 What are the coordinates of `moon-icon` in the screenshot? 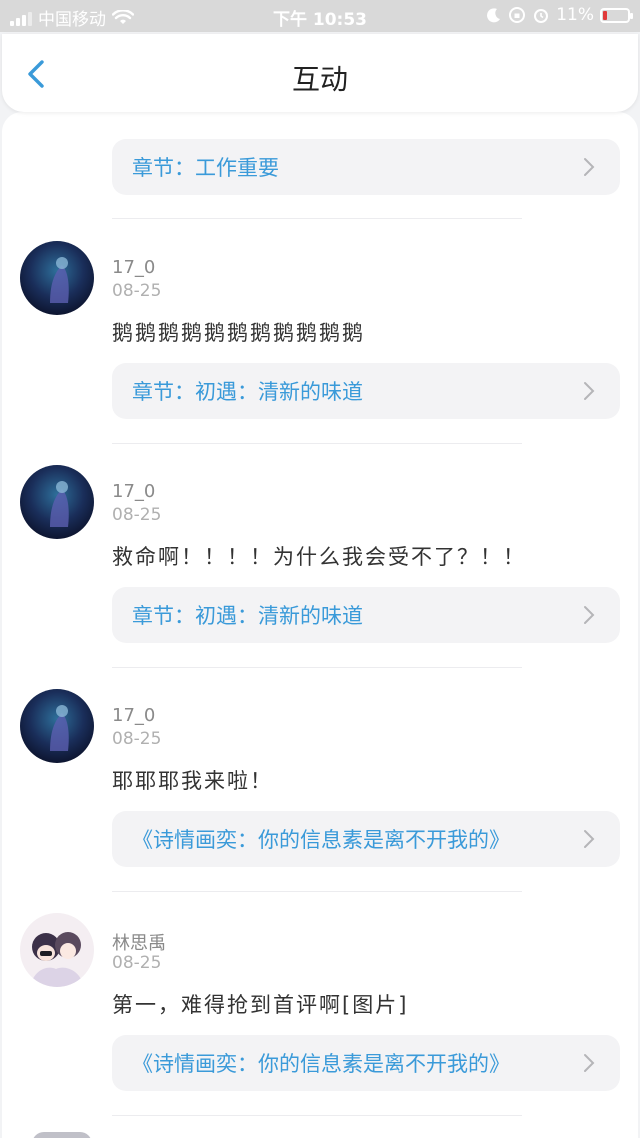 It's located at (494, 15).